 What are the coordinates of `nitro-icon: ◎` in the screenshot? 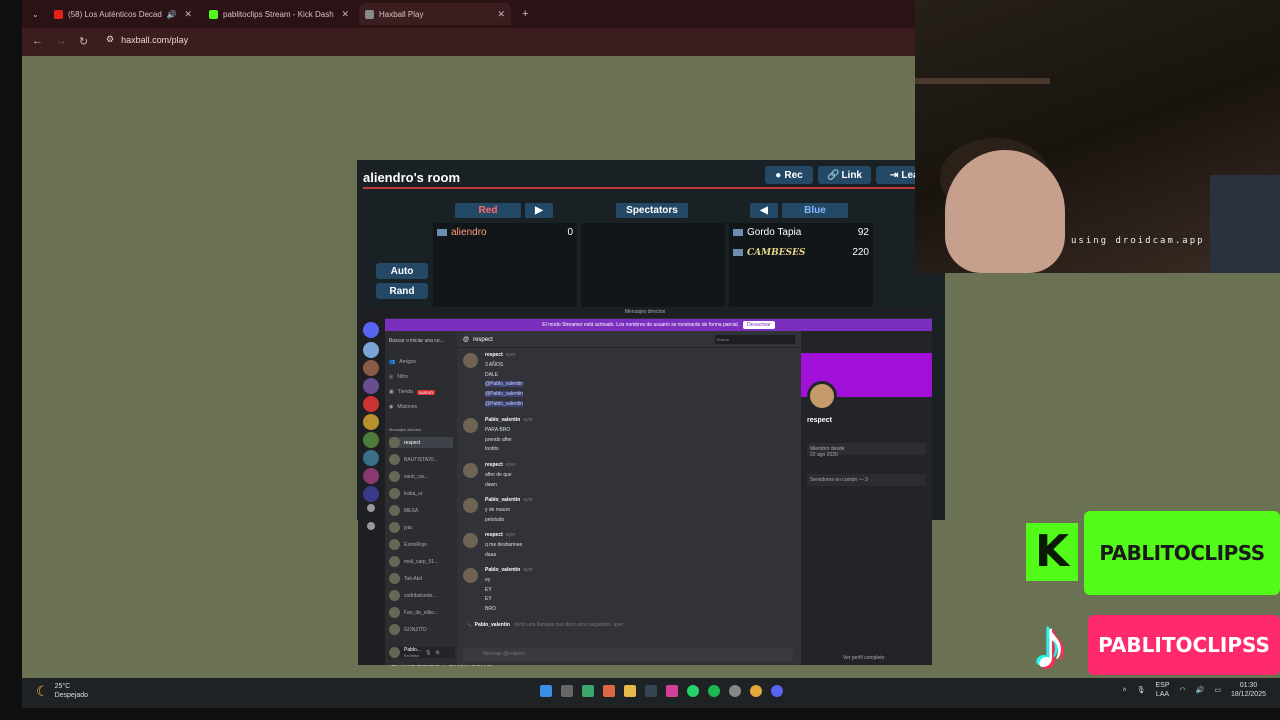 It's located at (391, 377).